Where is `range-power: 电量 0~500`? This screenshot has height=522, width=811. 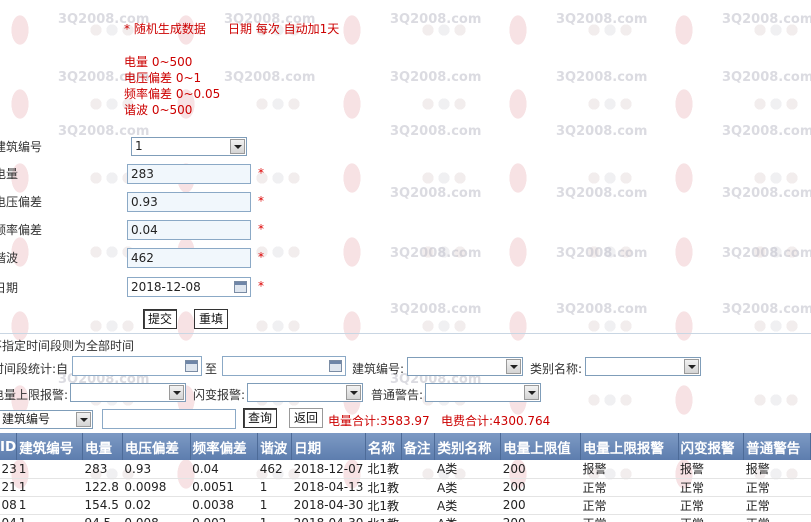
range-power: 电量 0~500 is located at coordinates (158, 62).